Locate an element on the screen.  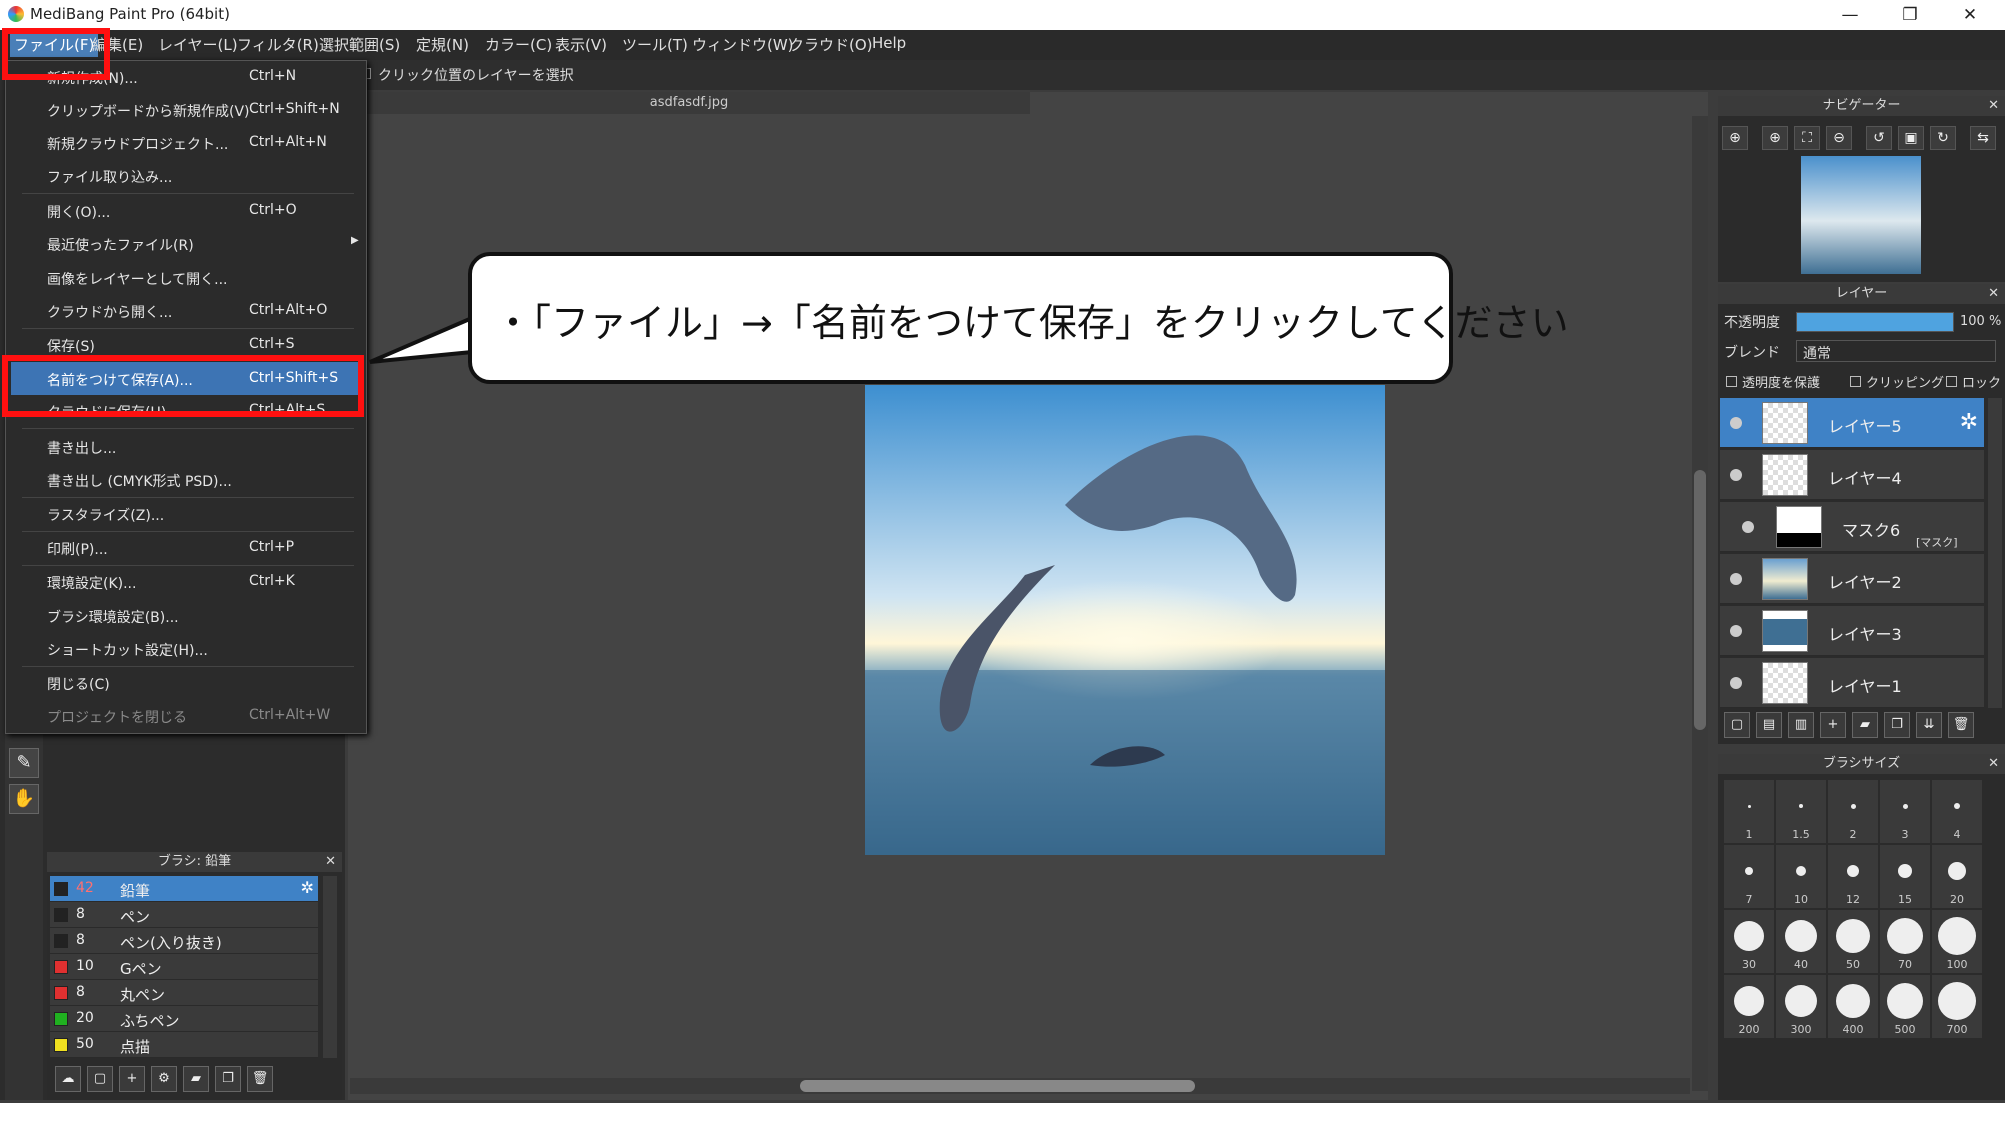
layer-row-mask6: マスク6 [マスク] is located at coordinates (1852, 527).